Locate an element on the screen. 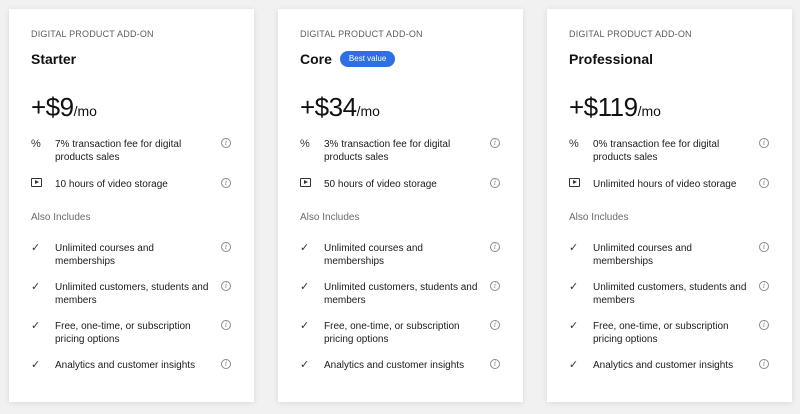  plan-price: +$119/mo is located at coordinates (615, 107).